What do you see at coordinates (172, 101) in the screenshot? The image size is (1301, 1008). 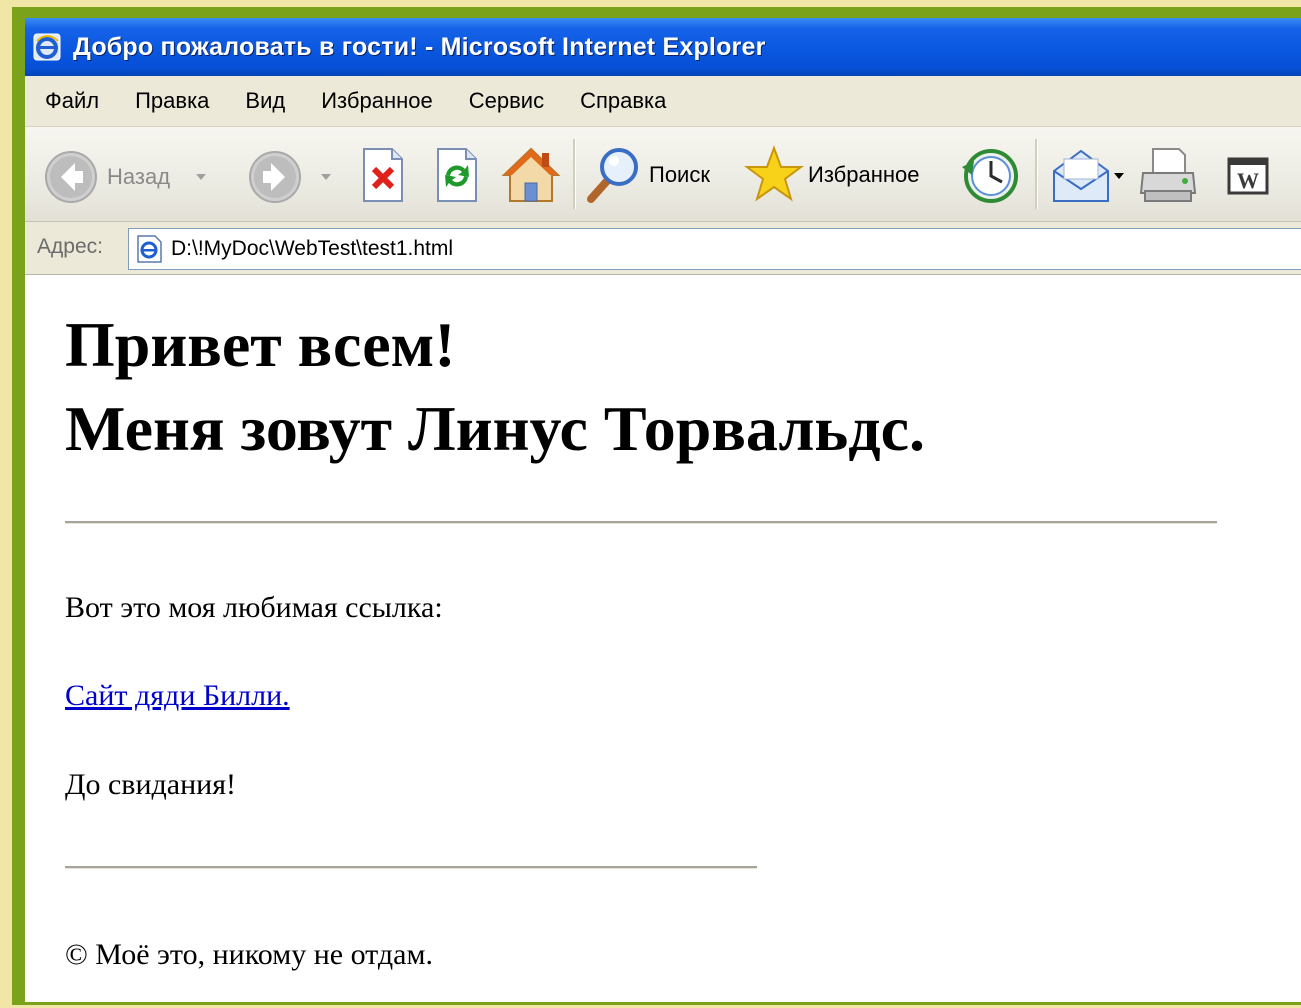 I see `menu-edit: Правка` at bounding box center [172, 101].